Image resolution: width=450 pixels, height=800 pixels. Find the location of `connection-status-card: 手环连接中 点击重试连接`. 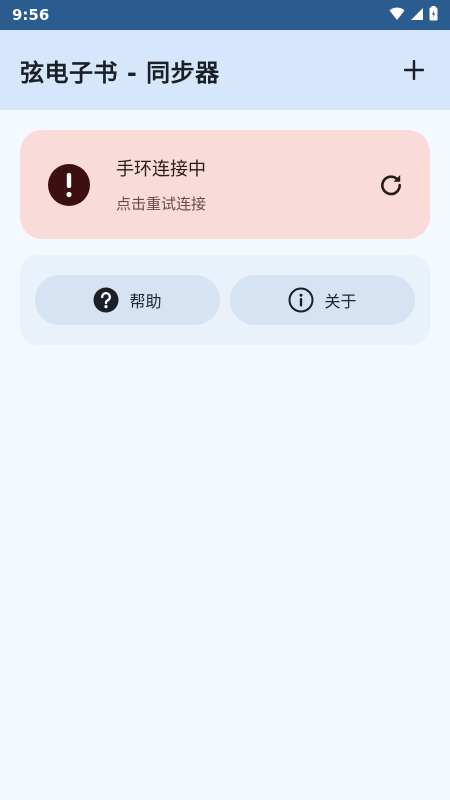

connection-status-card: 手环连接中 点击重试连接 is located at coordinates (225, 184).